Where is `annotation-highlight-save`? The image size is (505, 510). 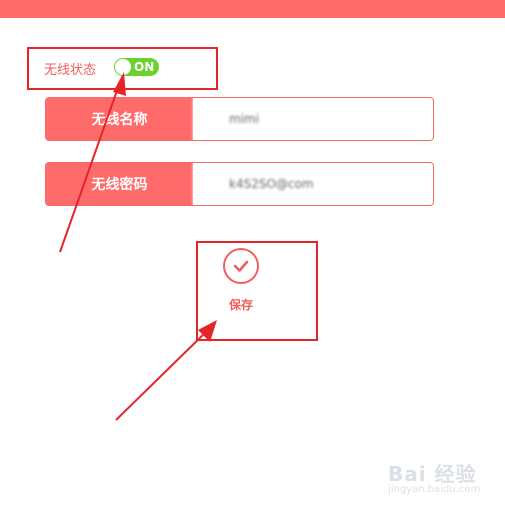 annotation-highlight-save is located at coordinates (257, 291).